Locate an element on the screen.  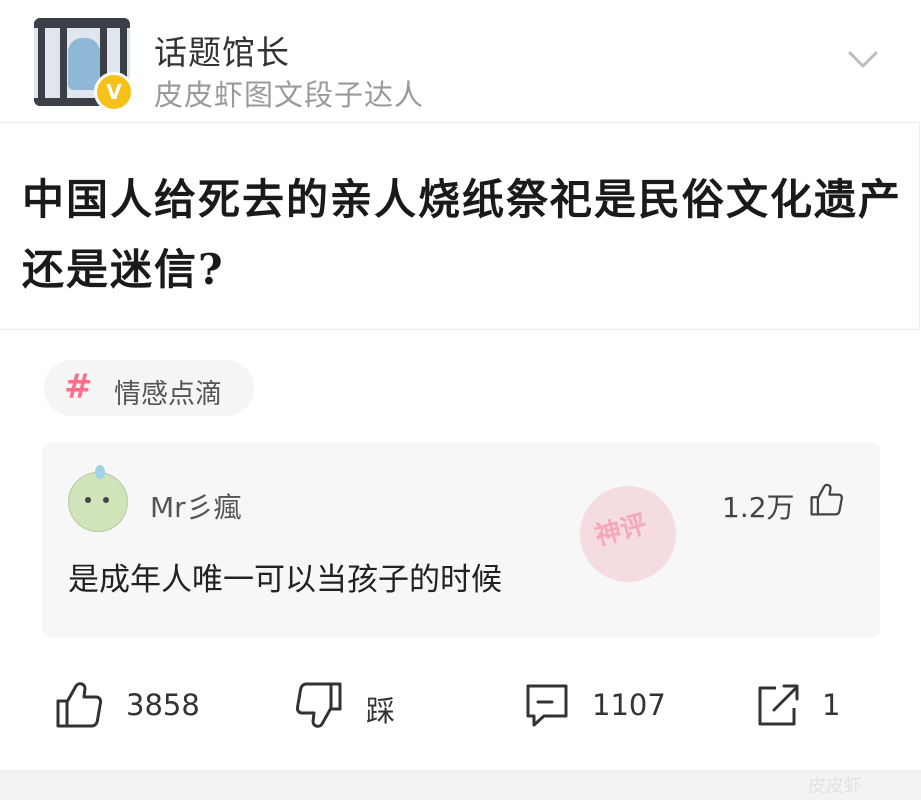
dislike-label: 踩 is located at coordinates (380, 709).